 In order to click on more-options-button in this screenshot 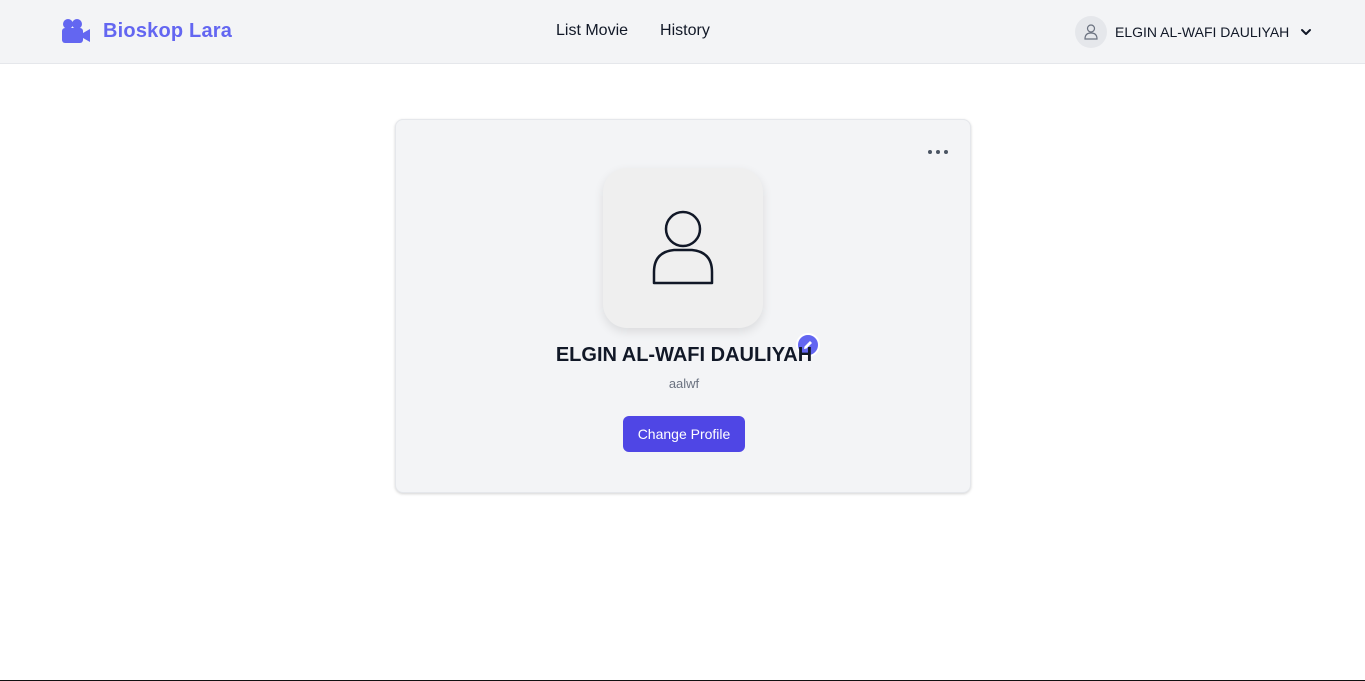, I will do `click(938, 152)`.